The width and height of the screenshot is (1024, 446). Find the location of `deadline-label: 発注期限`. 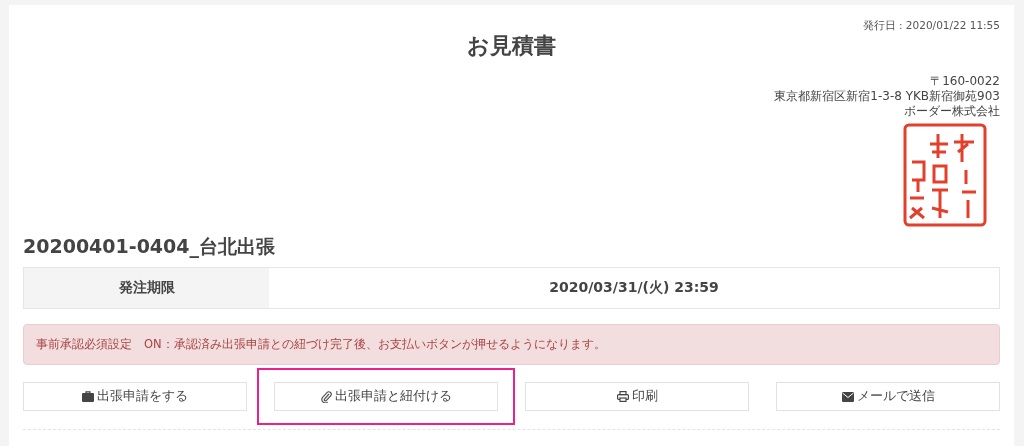

deadline-label: 発注期限 is located at coordinates (146, 288).